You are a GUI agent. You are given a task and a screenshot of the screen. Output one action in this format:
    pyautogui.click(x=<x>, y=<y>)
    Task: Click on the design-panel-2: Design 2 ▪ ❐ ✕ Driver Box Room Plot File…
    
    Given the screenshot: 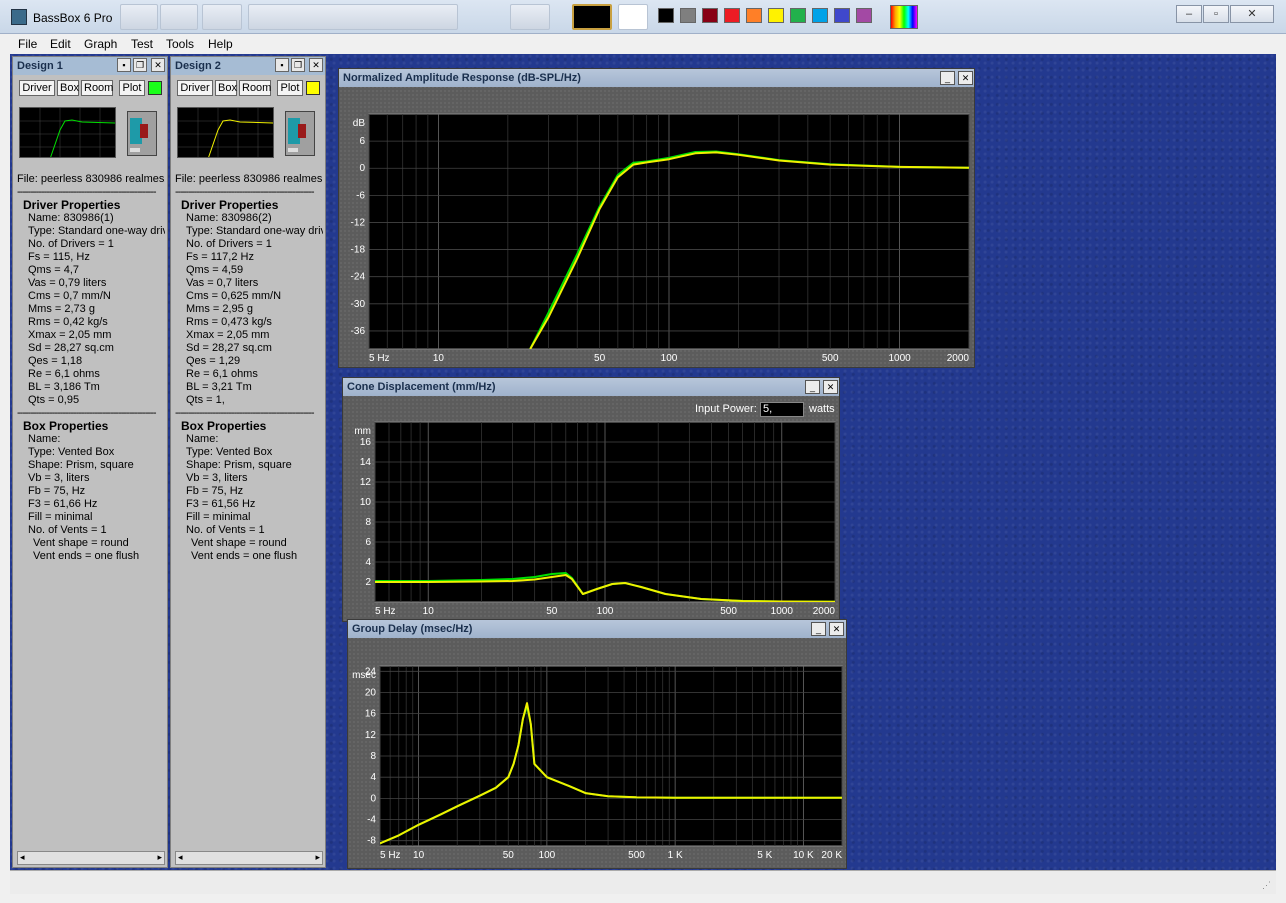 What is the action you would take?
    pyautogui.click(x=248, y=462)
    